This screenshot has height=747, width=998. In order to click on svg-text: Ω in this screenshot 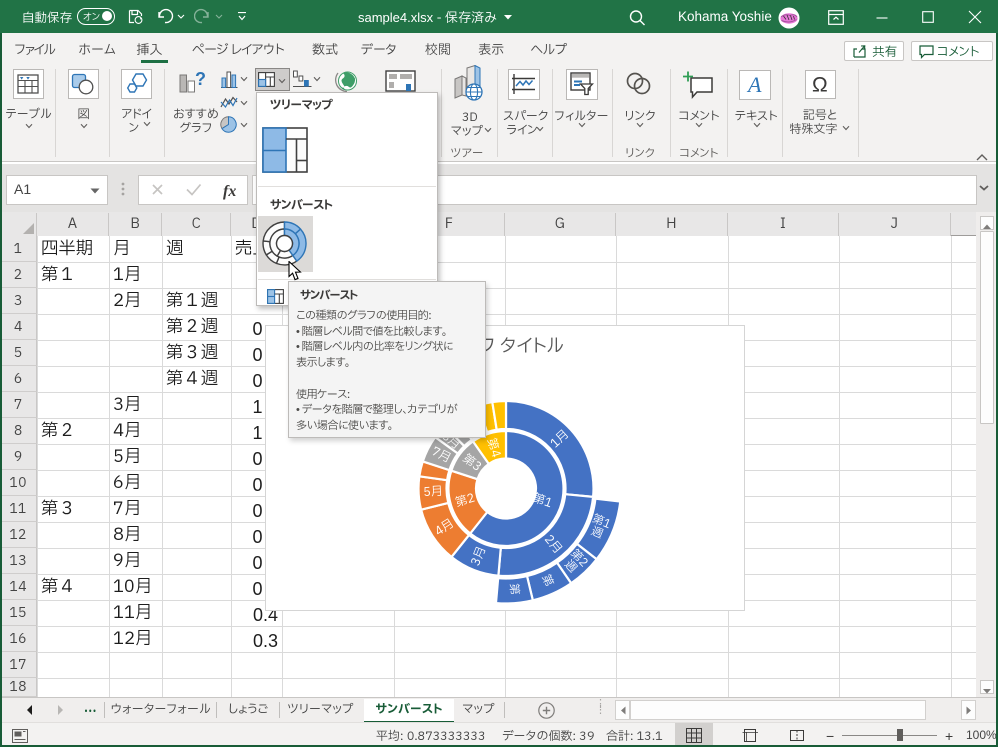, I will do `click(820, 85)`.